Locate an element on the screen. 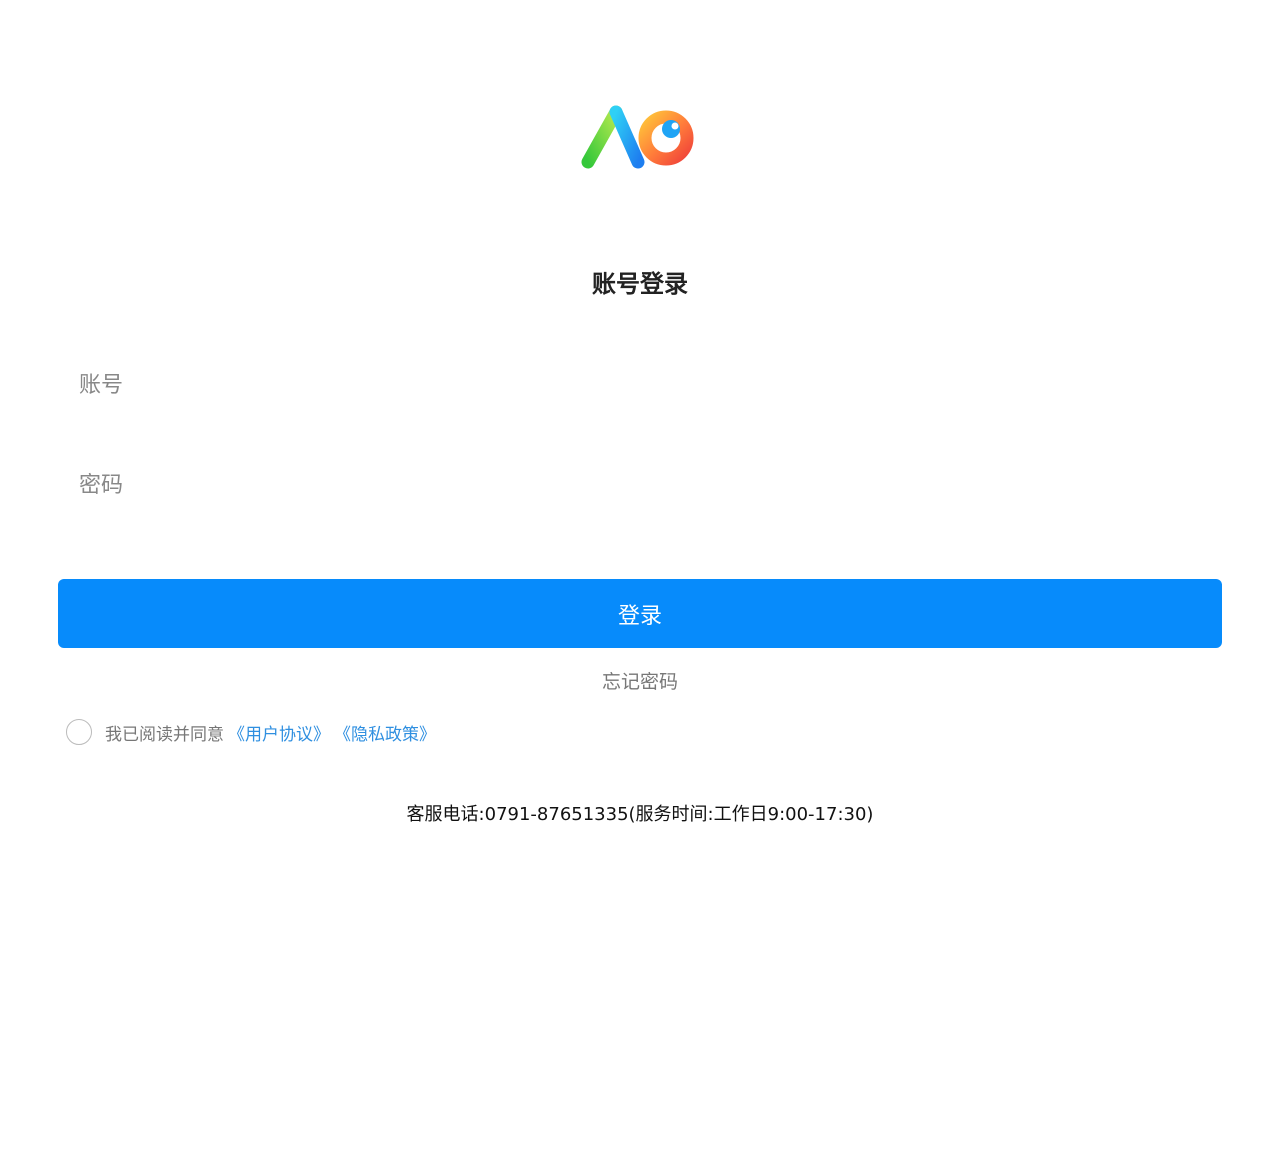 Image resolution: width=1280 pixels, height=1167 pixels. forgot-password-link: 忘记密码 is located at coordinates (640, 682).